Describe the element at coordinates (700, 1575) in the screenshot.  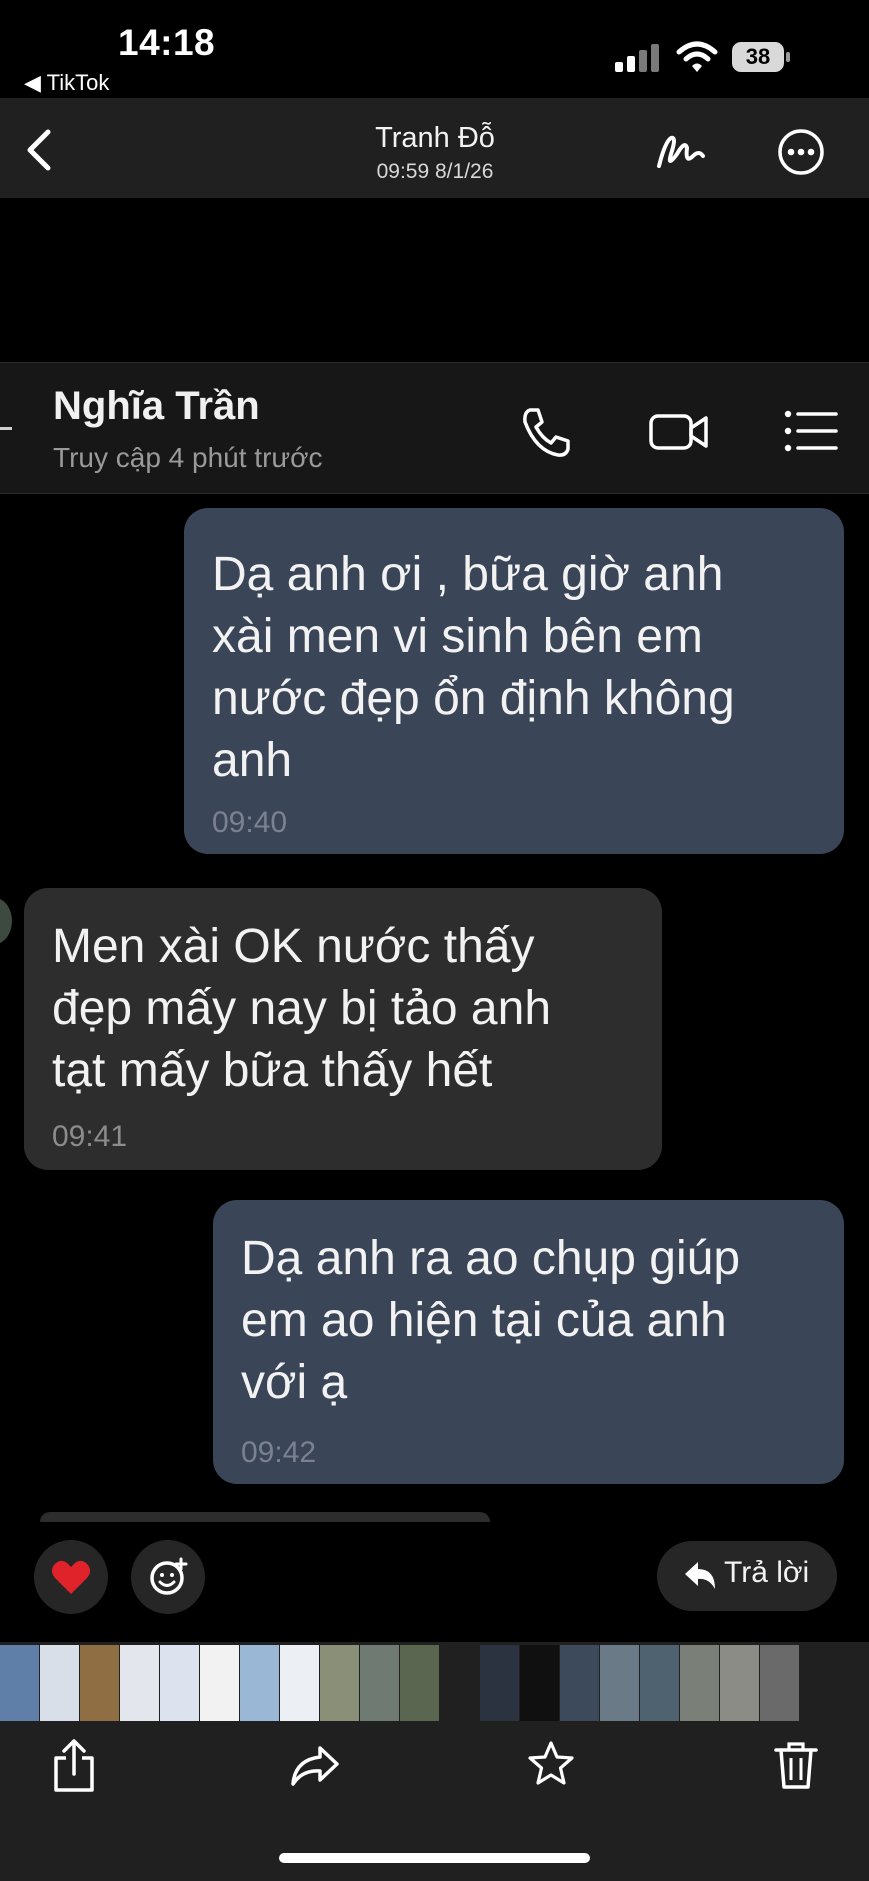
I see `reply-arrow-icon` at that location.